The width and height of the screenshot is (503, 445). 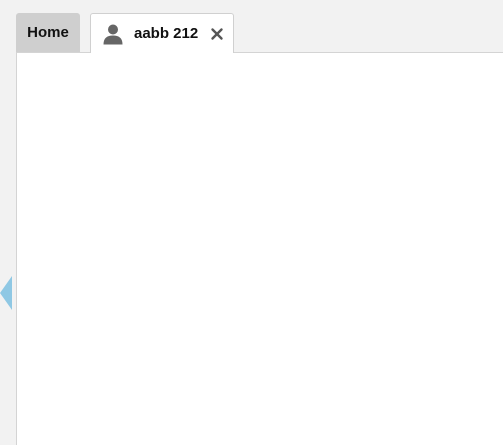 I want to click on tab-home-label: Home, so click(x=48, y=32).